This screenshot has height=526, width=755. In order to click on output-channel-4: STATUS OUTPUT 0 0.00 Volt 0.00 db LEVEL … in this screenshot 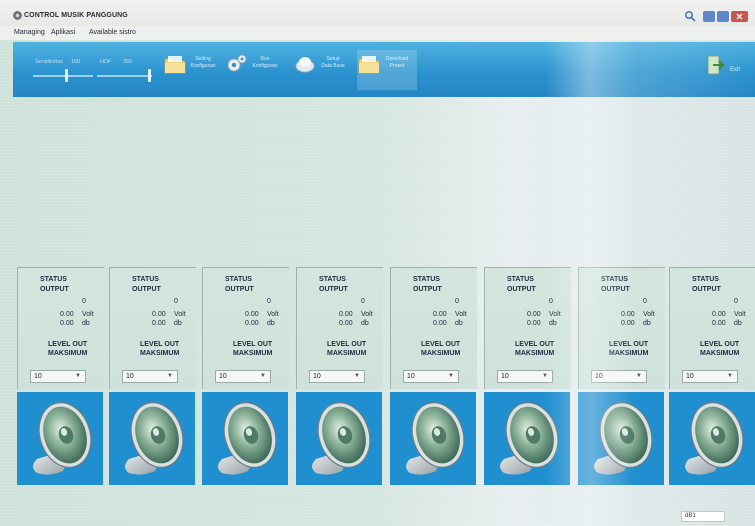, I will do `click(339, 376)`.